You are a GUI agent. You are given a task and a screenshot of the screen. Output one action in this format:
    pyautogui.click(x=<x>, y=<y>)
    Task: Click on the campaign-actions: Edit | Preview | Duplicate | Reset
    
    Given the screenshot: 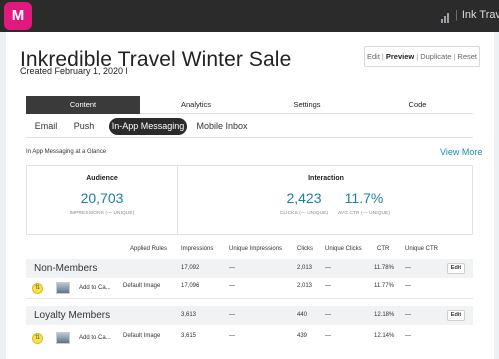 What is the action you would take?
    pyautogui.click(x=422, y=56)
    